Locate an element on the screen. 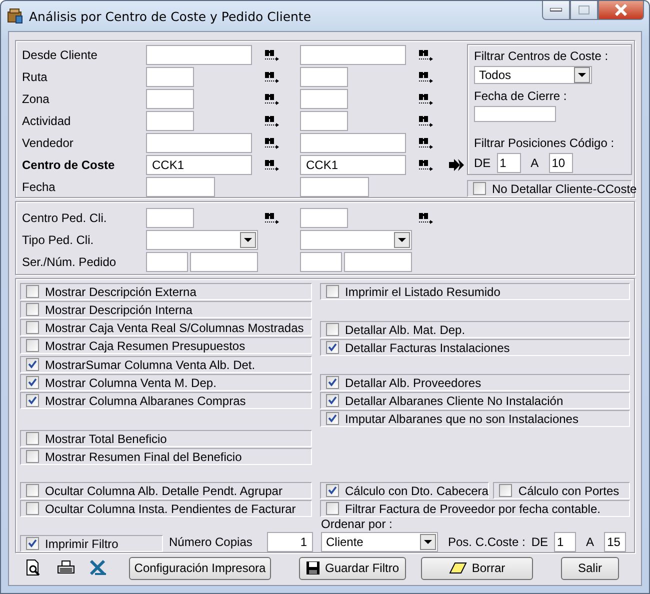 This screenshot has height=594, width=650. action-button: Salir is located at coordinates (590, 568).